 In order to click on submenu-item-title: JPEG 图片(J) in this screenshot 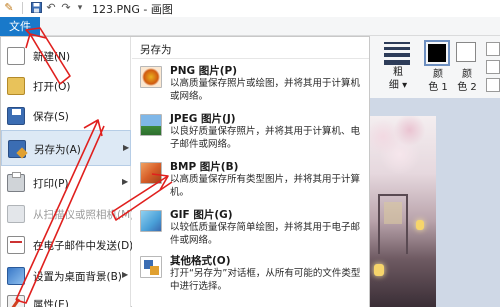, I will do `click(203, 119)`.